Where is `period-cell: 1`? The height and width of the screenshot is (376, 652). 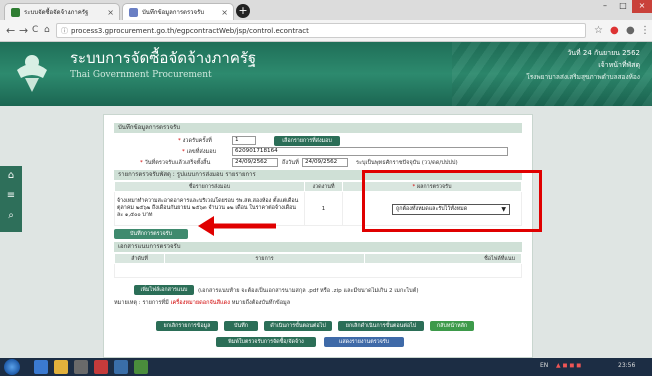
period-cell: 1 is located at coordinates (323, 208).